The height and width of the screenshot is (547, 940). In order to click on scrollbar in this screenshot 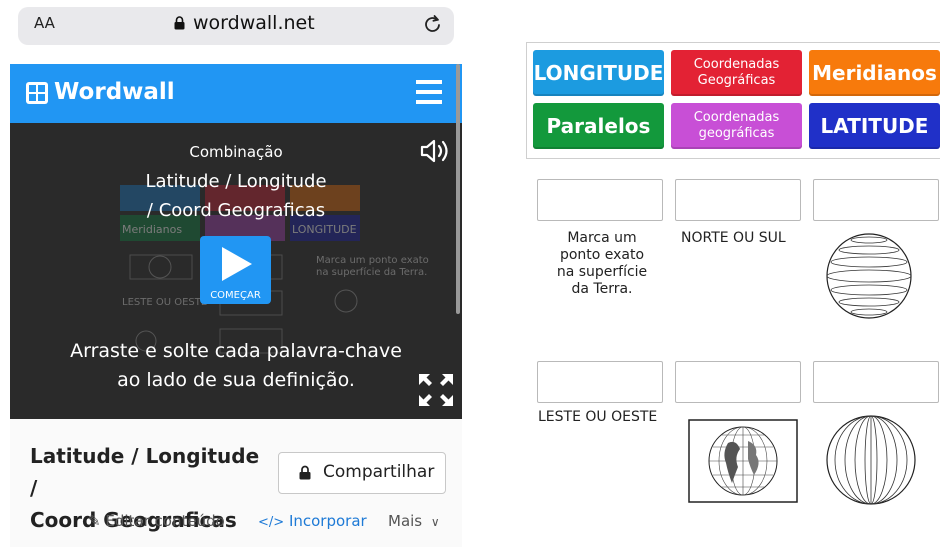, I will do `click(458, 189)`.